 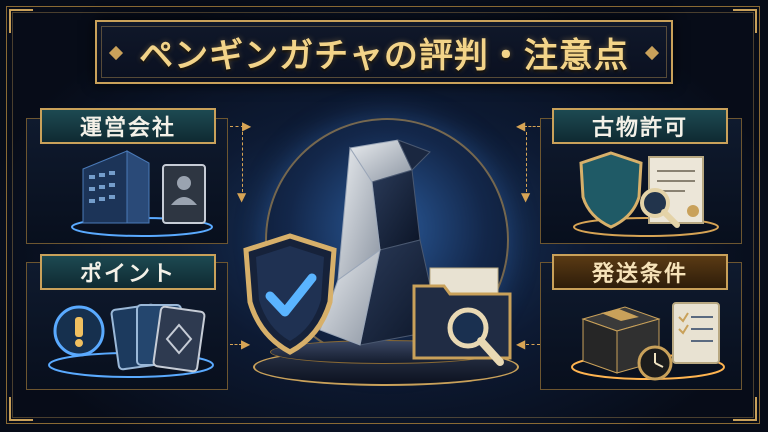 I want to click on label-company: 運営会社, so click(x=128, y=126).